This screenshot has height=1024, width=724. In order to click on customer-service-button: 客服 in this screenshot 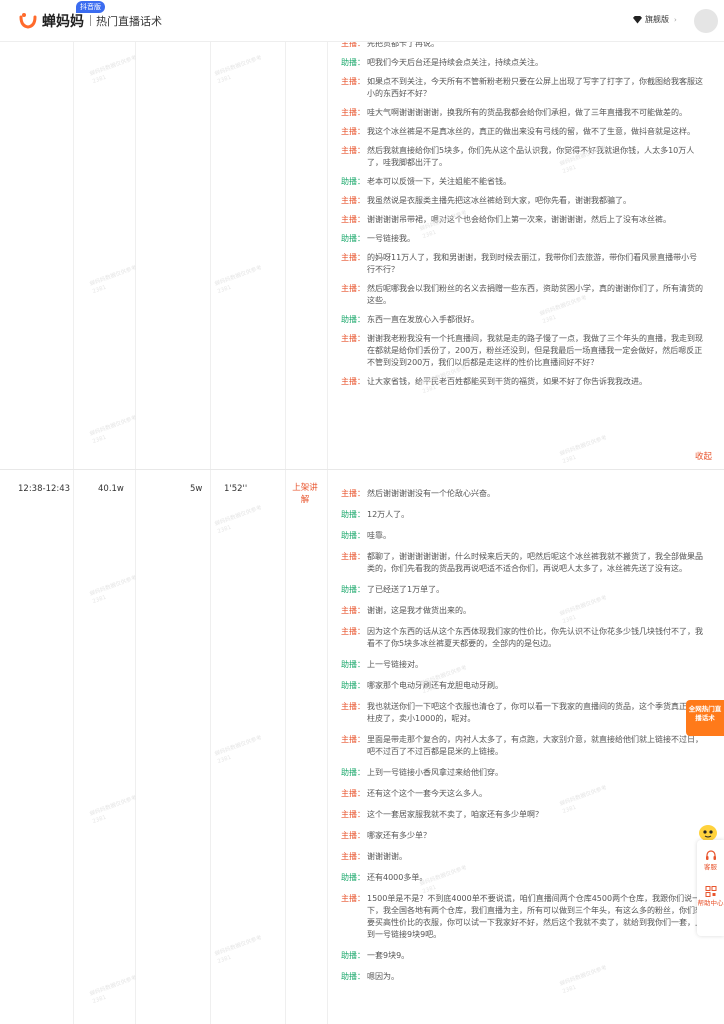, I will do `click(710, 860)`.